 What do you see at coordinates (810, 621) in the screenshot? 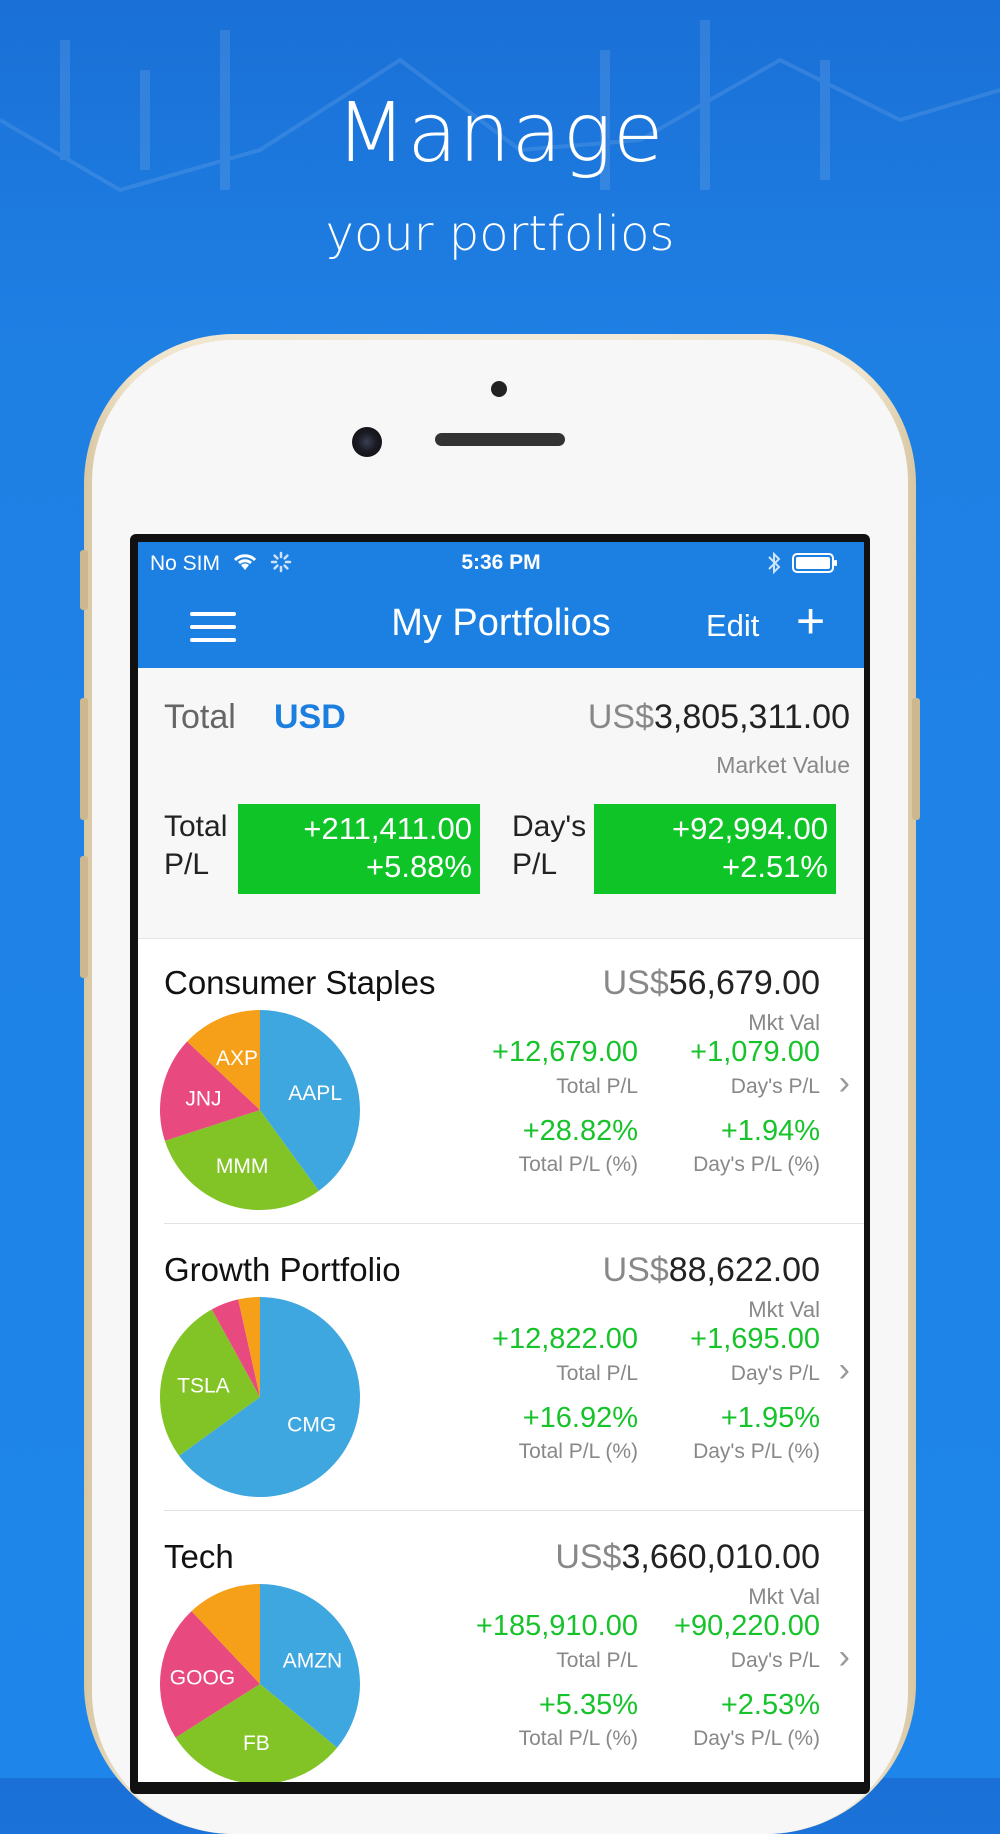
I see `add-portfolio-button: +` at bounding box center [810, 621].